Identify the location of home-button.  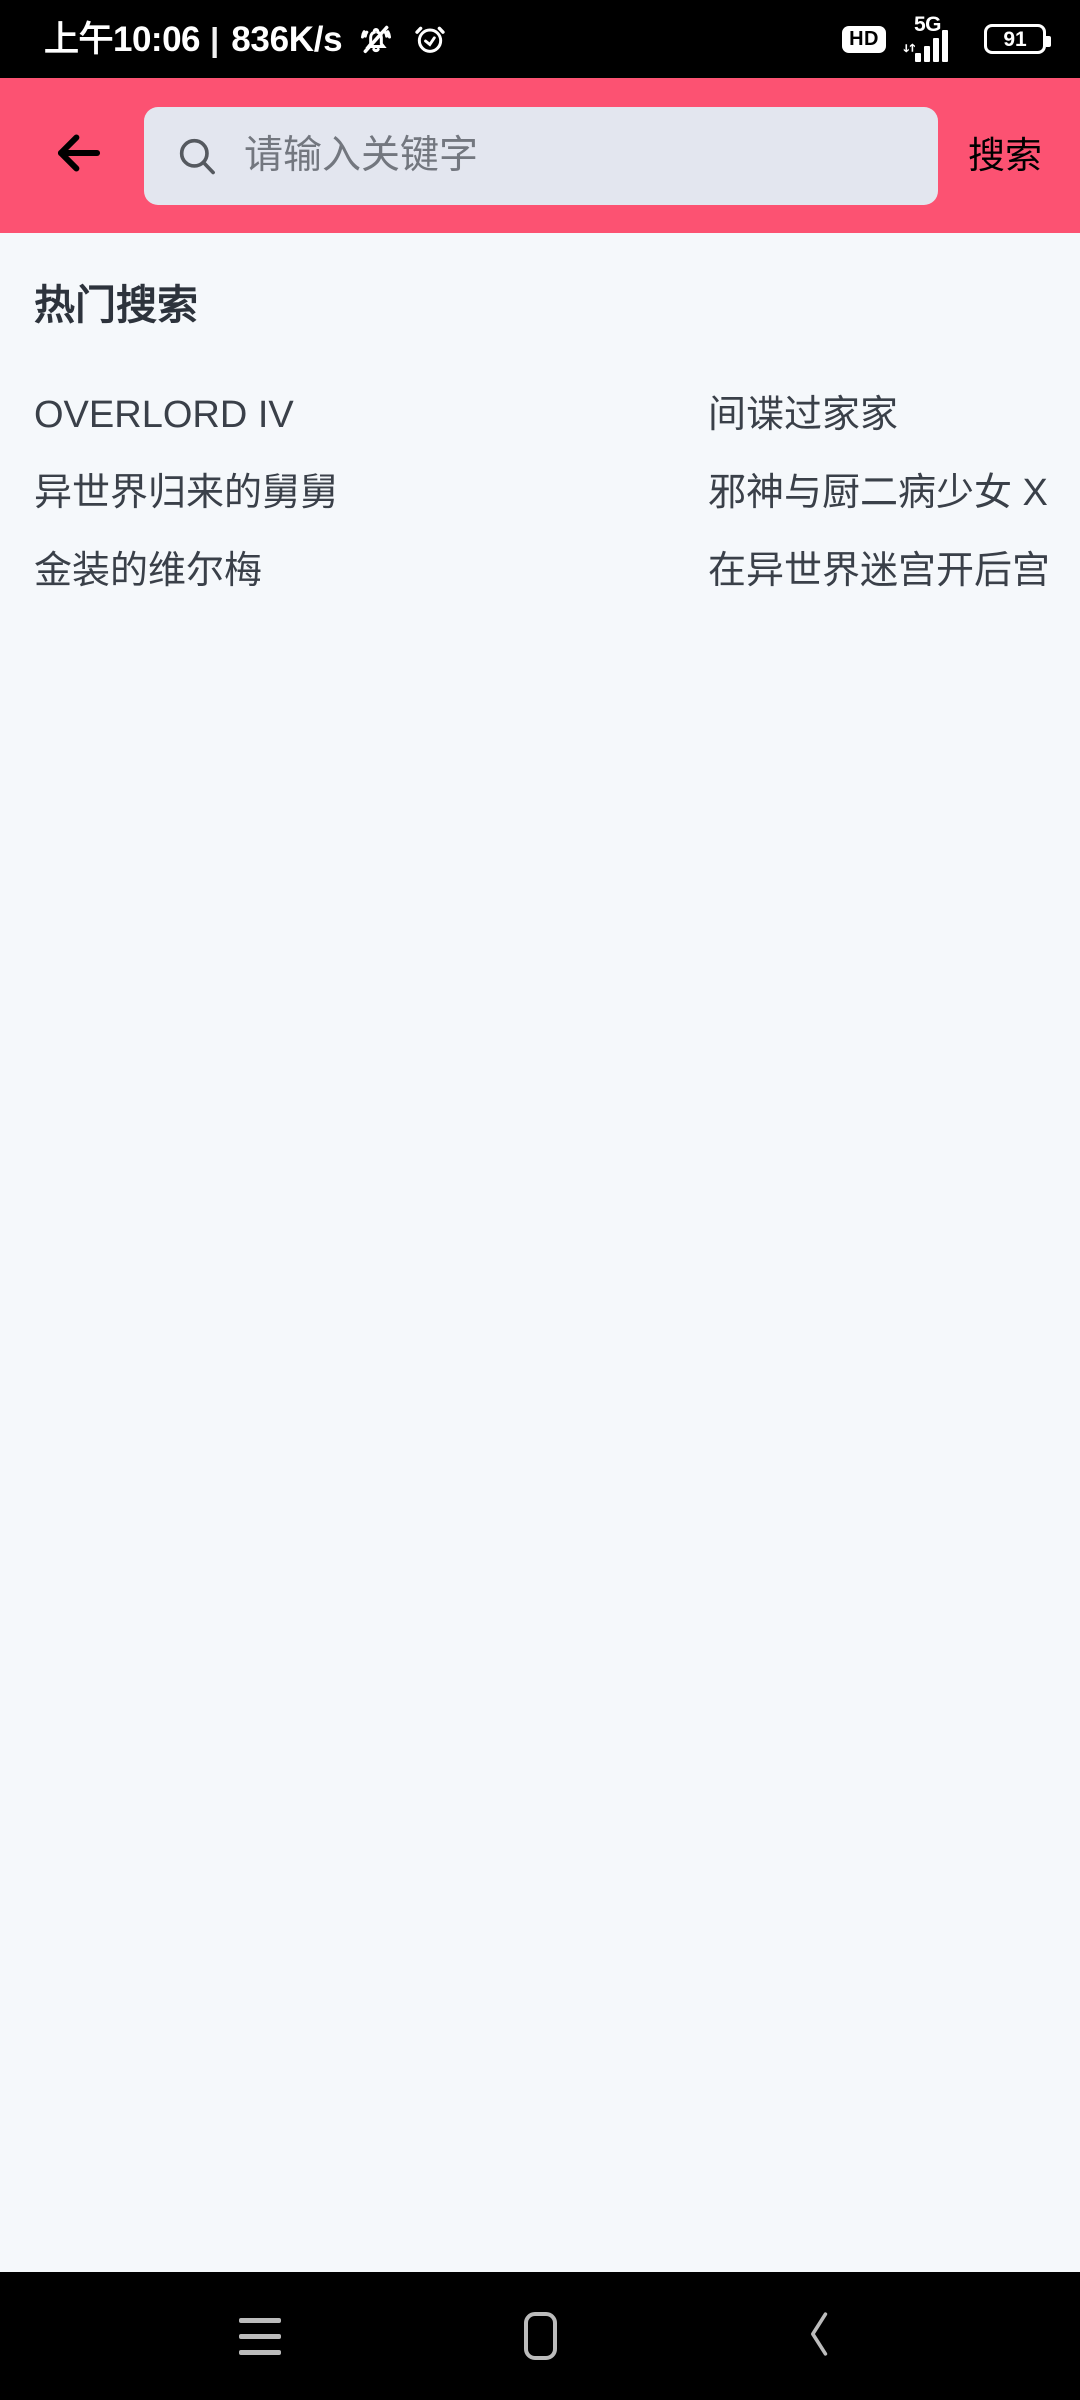
(540, 2336).